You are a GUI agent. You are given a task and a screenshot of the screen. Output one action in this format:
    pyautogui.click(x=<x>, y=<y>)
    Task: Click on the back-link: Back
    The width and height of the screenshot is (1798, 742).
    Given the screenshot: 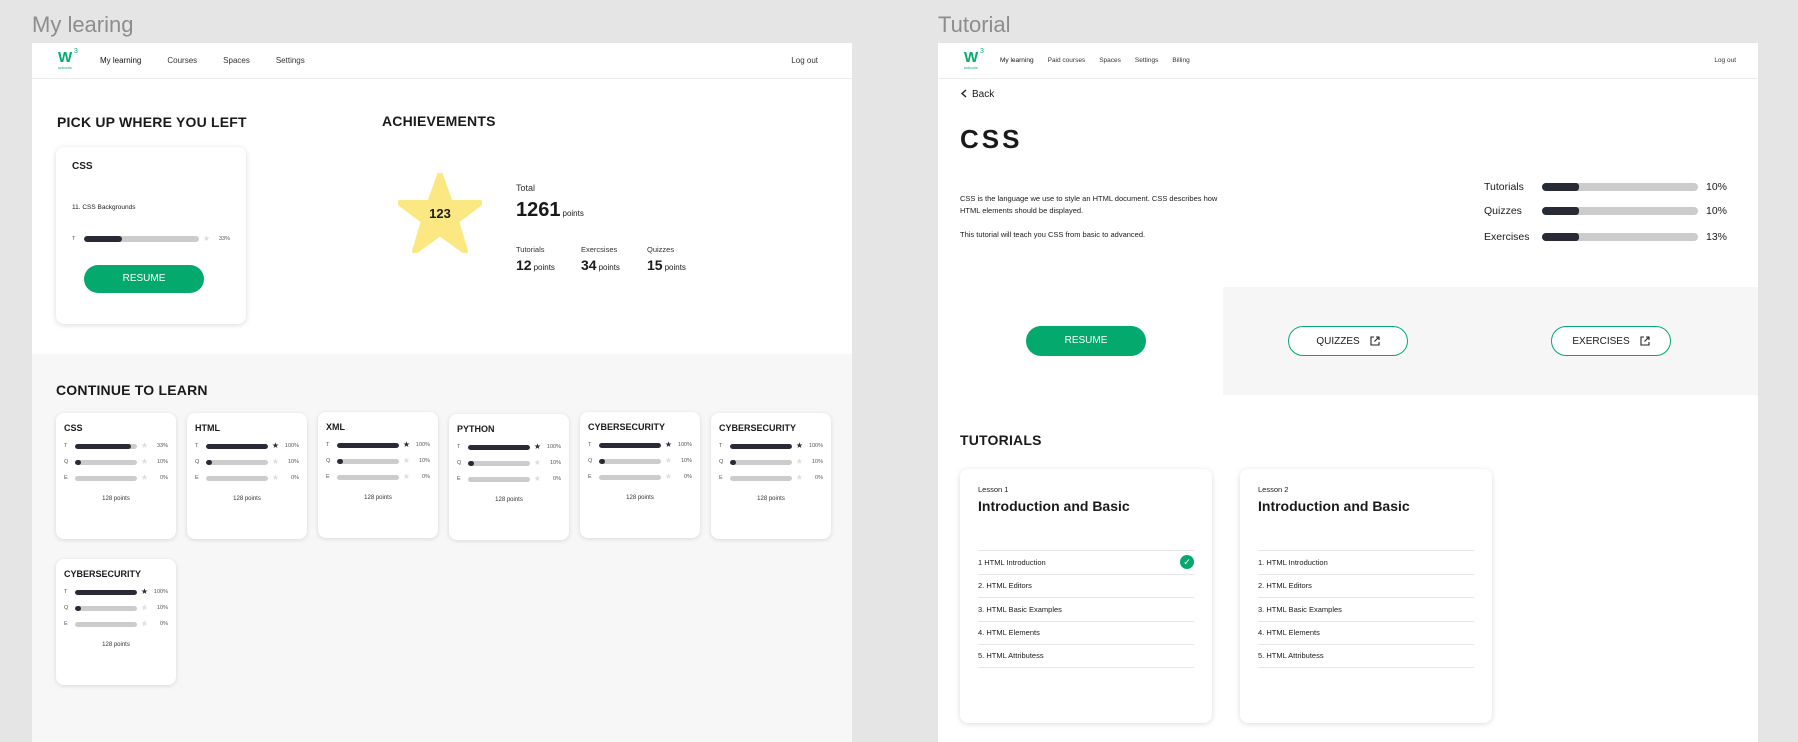 What is the action you would take?
    pyautogui.click(x=977, y=94)
    